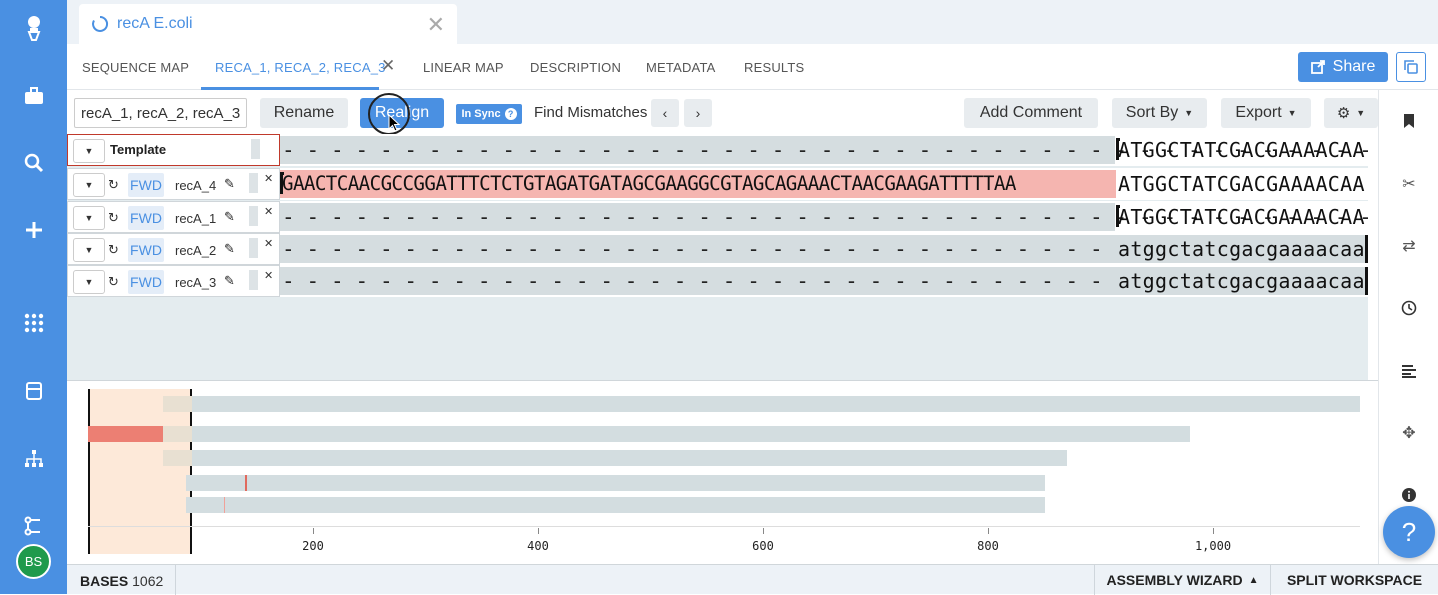  I want to click on chevron-left-icon: ‹, so click(665, 113).